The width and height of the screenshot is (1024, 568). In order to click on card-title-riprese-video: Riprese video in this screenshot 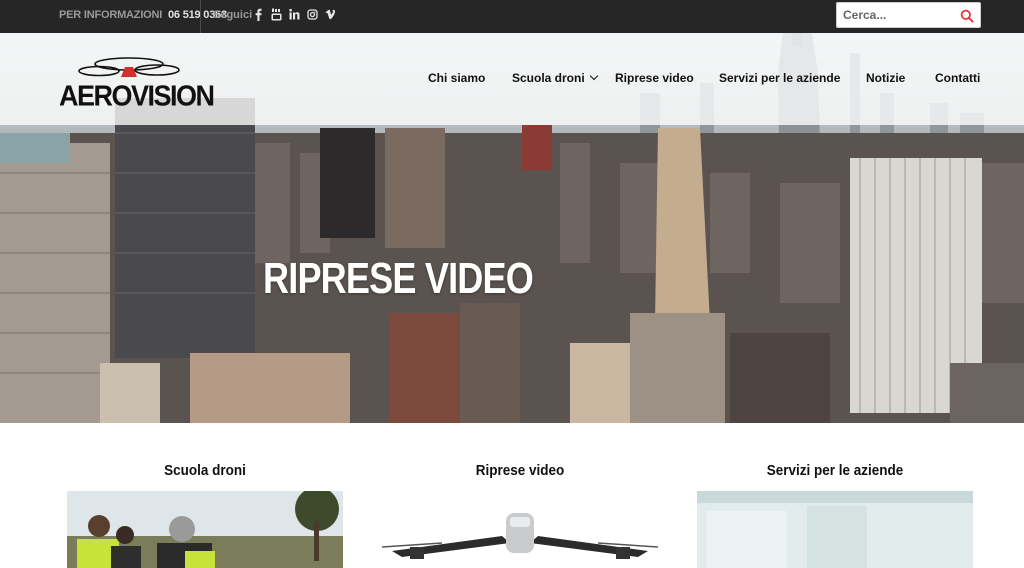, I will do `click(520, 470)`.